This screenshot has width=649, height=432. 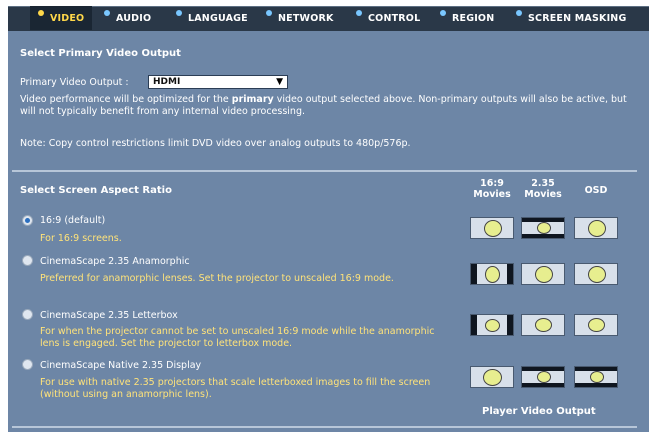 I want to click on dropdown-arrow-icon: ▼, so click(x=279, y=82).